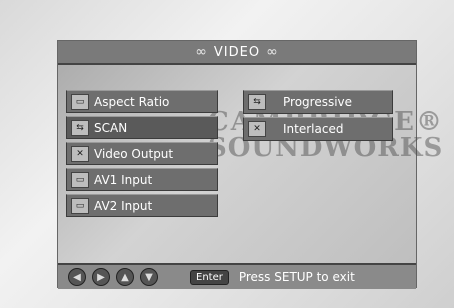 Image resolution: width=454 pixels, height=308 pixels. What do you see at coordinates (123, 179) in the screenshot?
I see `menu-item-label: AV1 Input` at bounding box center [123, 179].